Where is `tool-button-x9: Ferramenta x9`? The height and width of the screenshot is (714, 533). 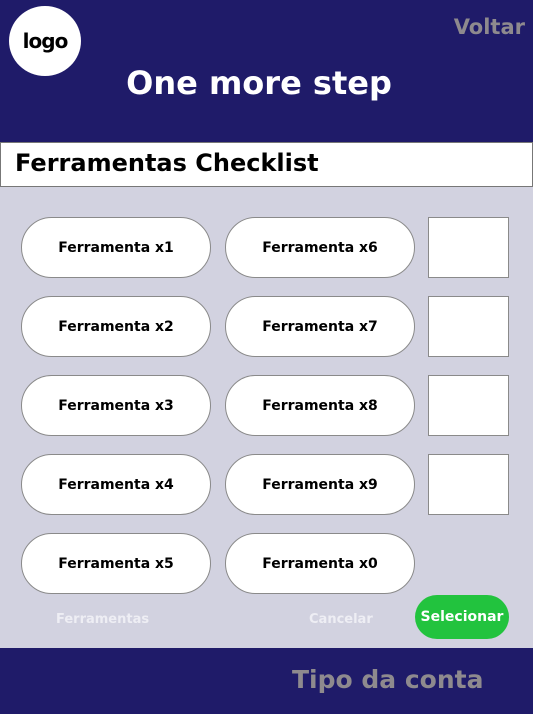
tool-button-x9: Ferramenta x9 is located at coordinates (320, 484).